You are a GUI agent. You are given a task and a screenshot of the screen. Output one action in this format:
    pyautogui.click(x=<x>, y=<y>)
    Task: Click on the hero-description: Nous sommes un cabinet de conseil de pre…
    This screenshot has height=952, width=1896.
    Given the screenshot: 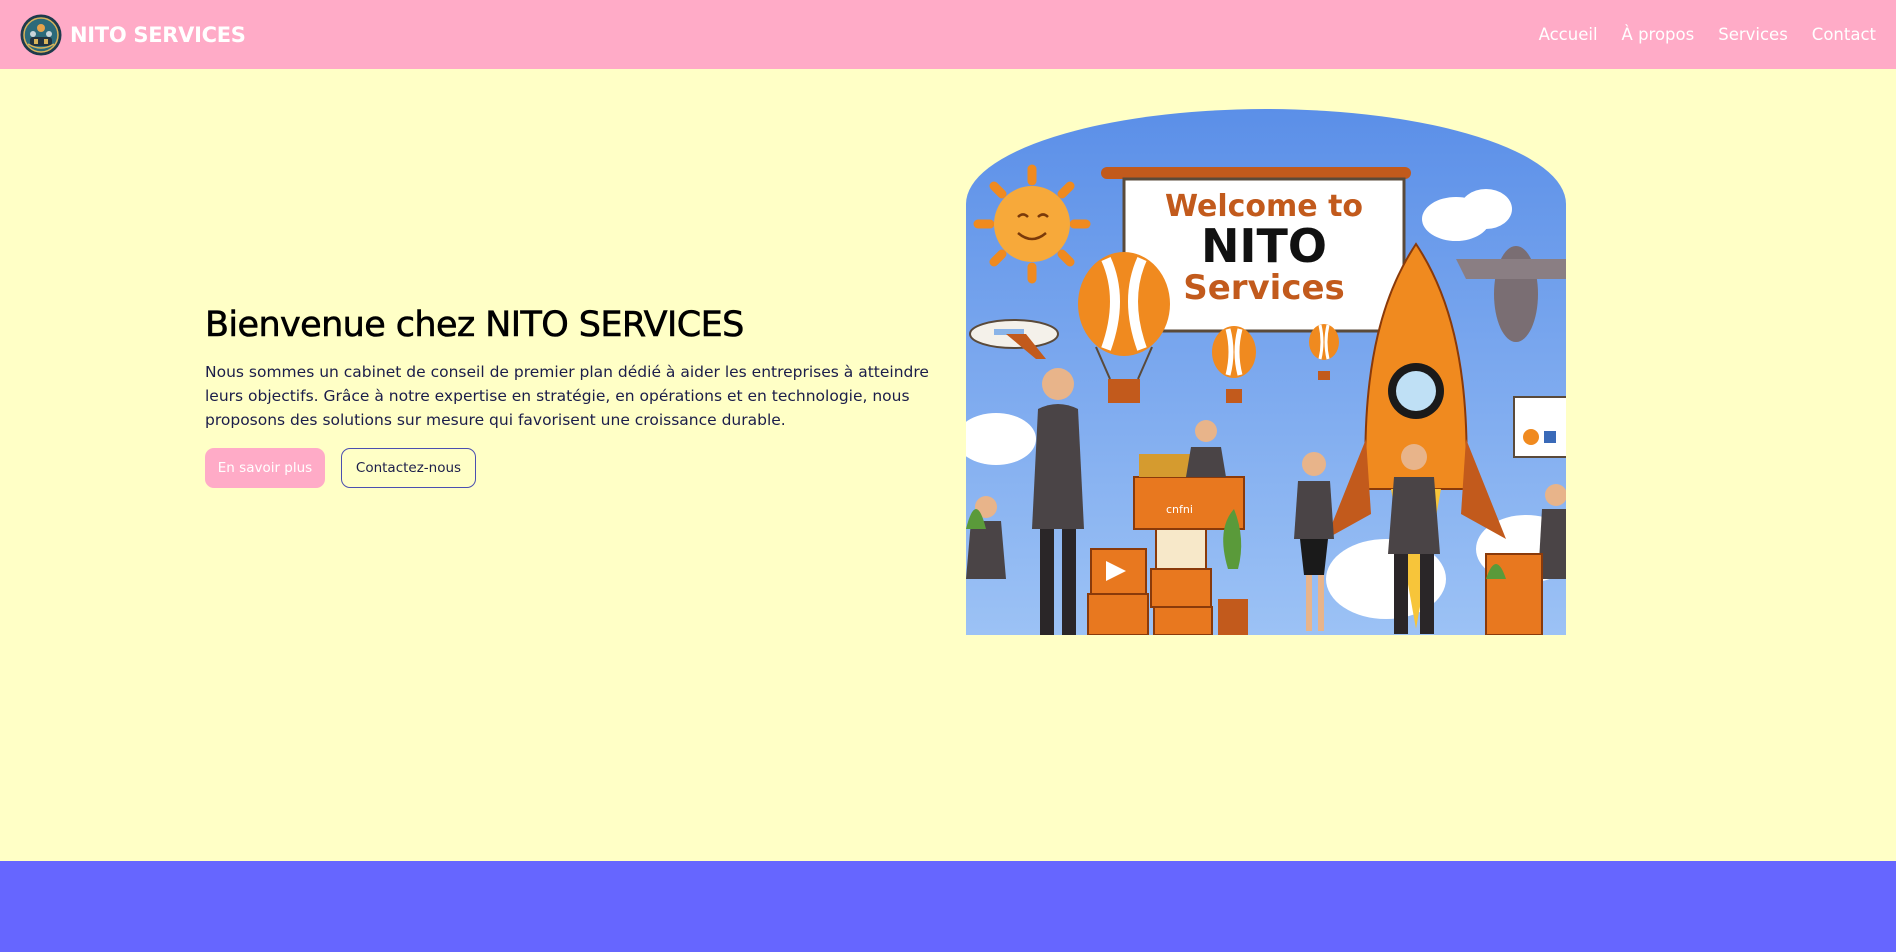 What is the action you would take?
    pyautogui.click(x=567, y=396)
    